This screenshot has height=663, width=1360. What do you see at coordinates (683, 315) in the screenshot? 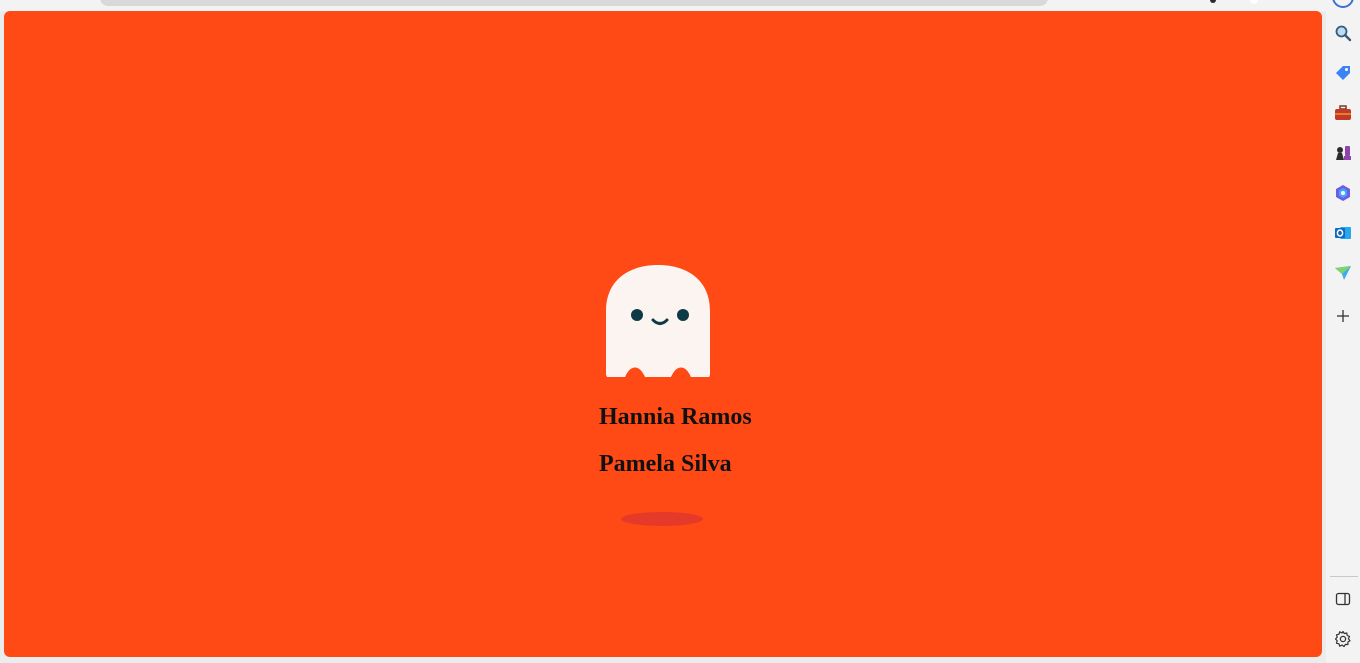
I see `ghost-right-eye` at bounding box center [683, 315].